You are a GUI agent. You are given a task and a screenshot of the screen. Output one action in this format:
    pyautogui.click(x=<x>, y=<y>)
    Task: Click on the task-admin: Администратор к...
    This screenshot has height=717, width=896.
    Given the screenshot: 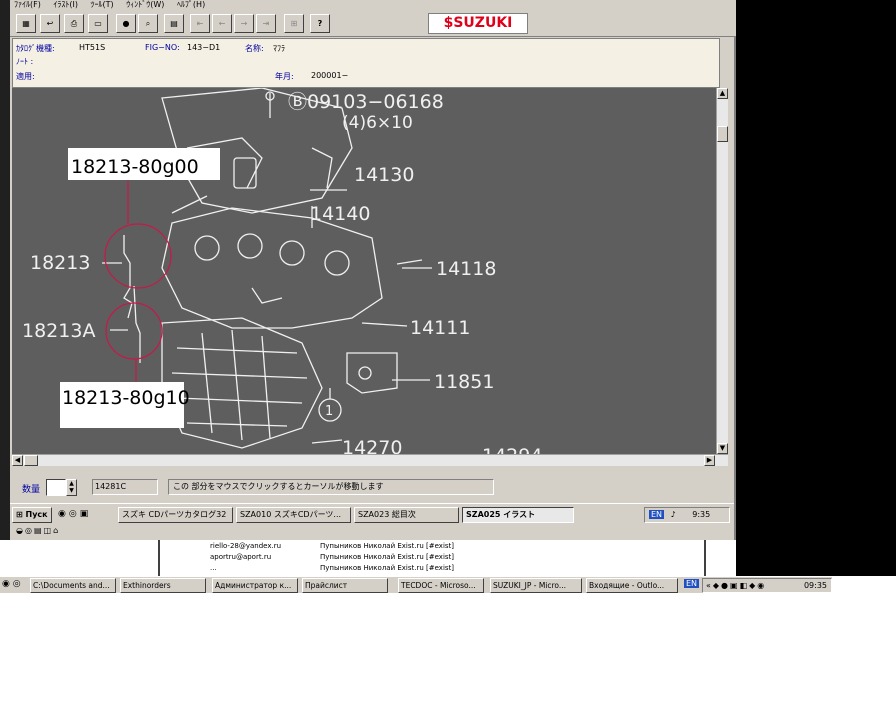 What is the action you would take?
    pyautogui.click(x=255, y=585)
    